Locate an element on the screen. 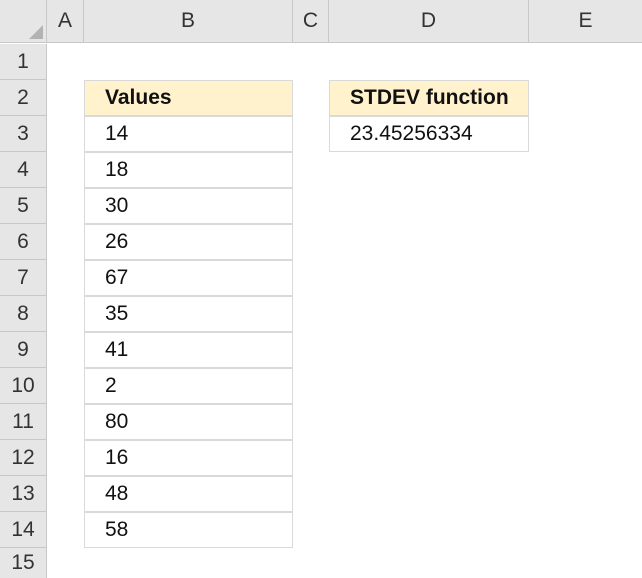 The width and height of the screenshot is (642, 578). value-cell: 58 is located at coordinates (188, 530).